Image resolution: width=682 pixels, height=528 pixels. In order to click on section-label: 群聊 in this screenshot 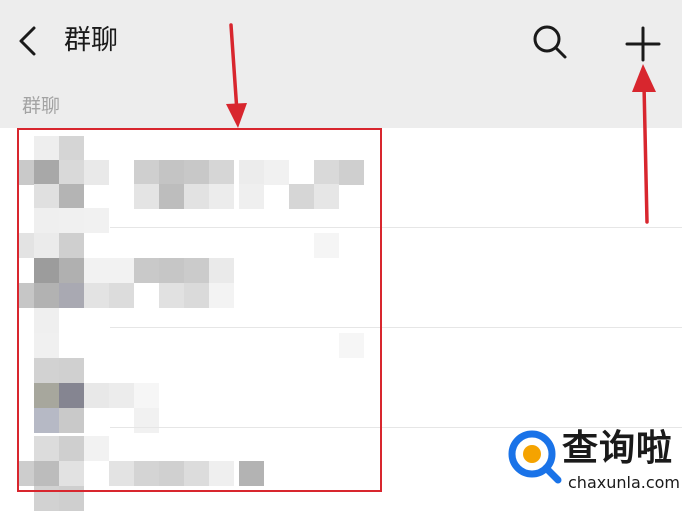, I will do `click(41, 106)`.